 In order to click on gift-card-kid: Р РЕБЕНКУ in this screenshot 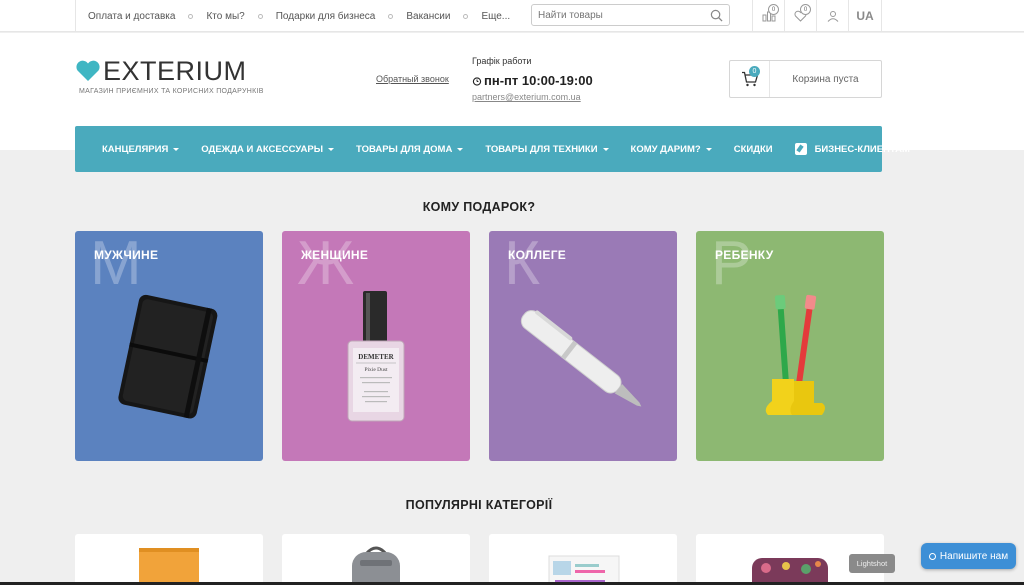, I will do `click(790, 346)`.